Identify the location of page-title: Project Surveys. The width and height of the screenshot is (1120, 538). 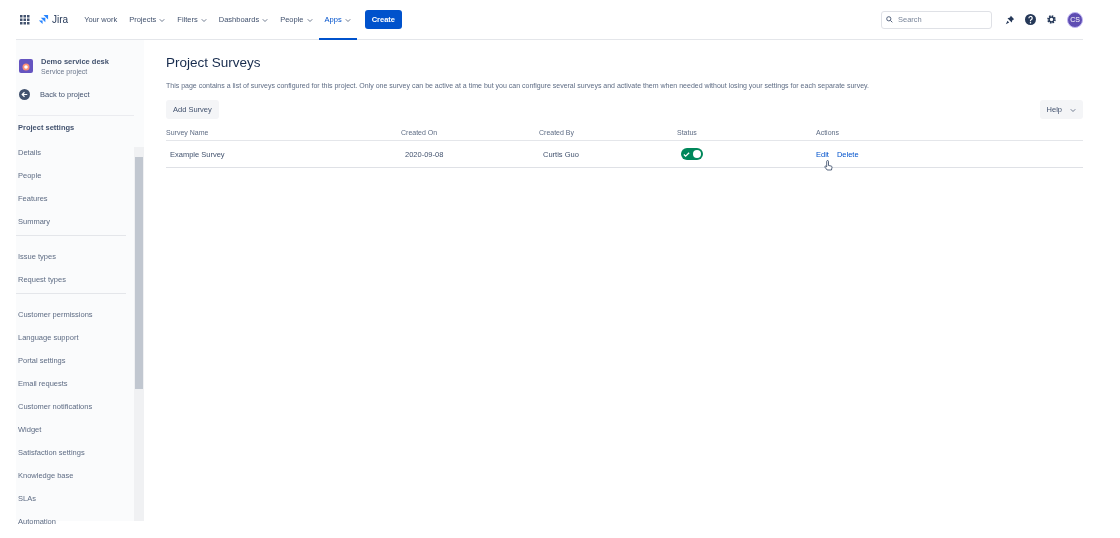
(214, 62).